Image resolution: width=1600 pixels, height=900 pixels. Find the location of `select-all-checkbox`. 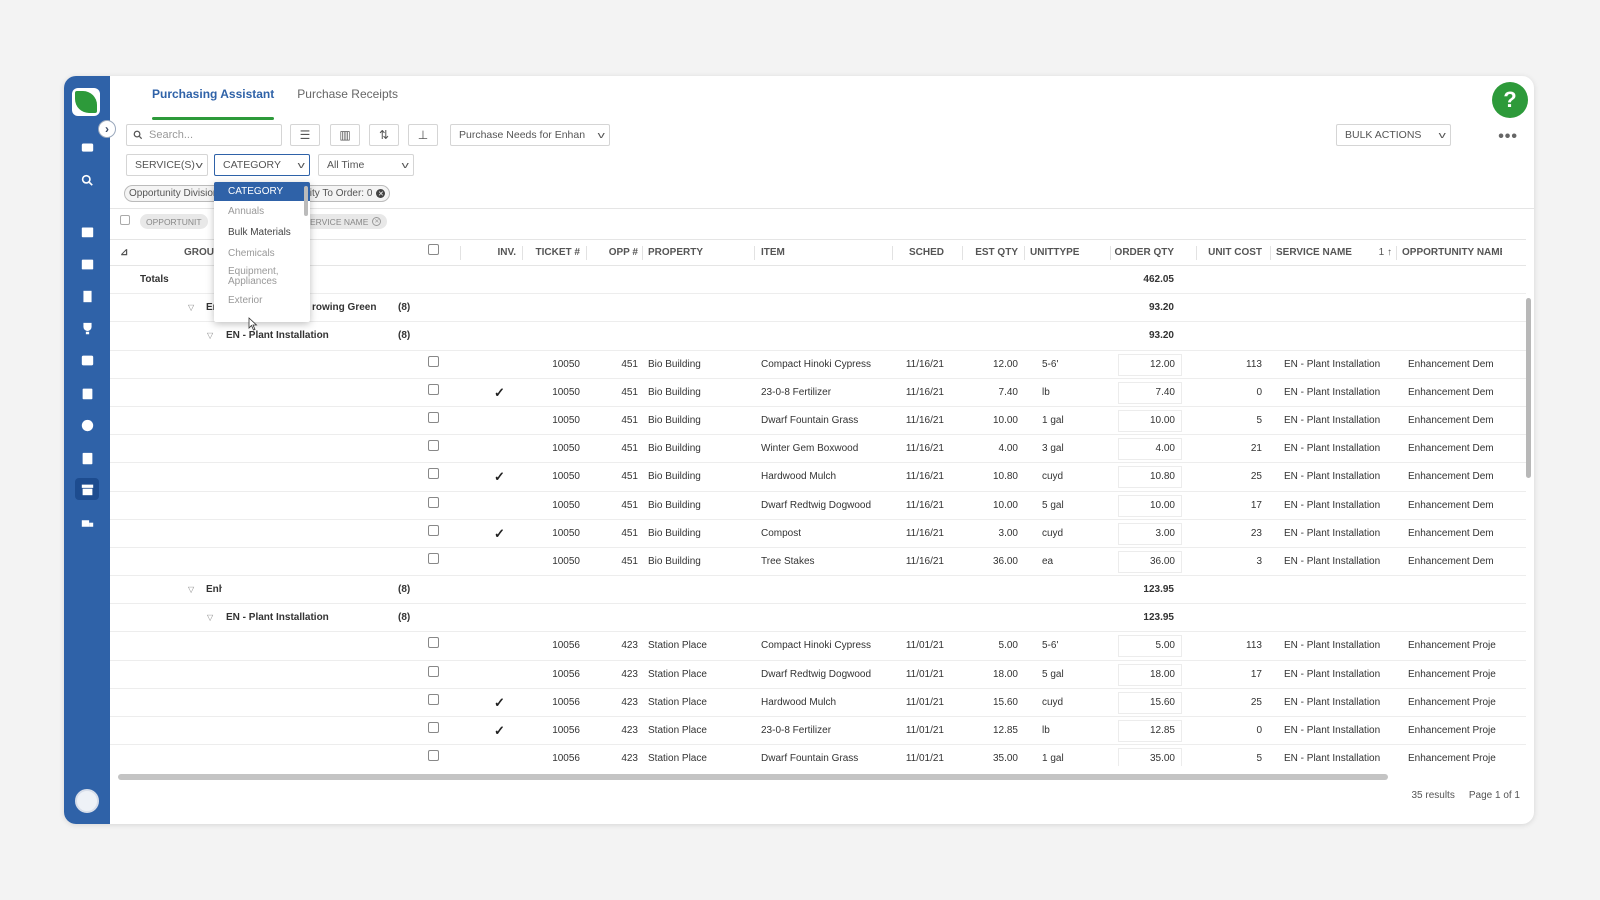

select-all-checkbox is located at coordinates (433, 252).